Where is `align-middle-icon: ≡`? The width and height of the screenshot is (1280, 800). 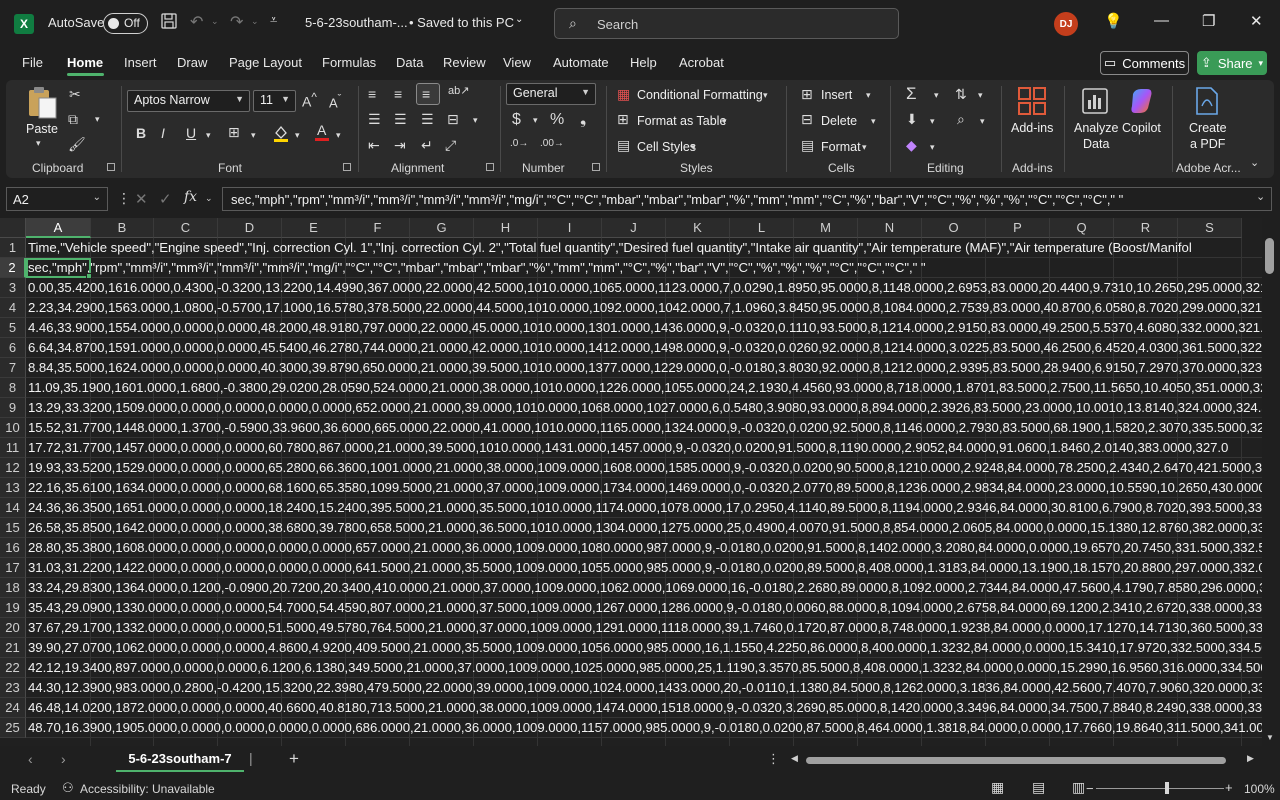 align-middle-icon: ≡ is located at coordinates (398, 94).